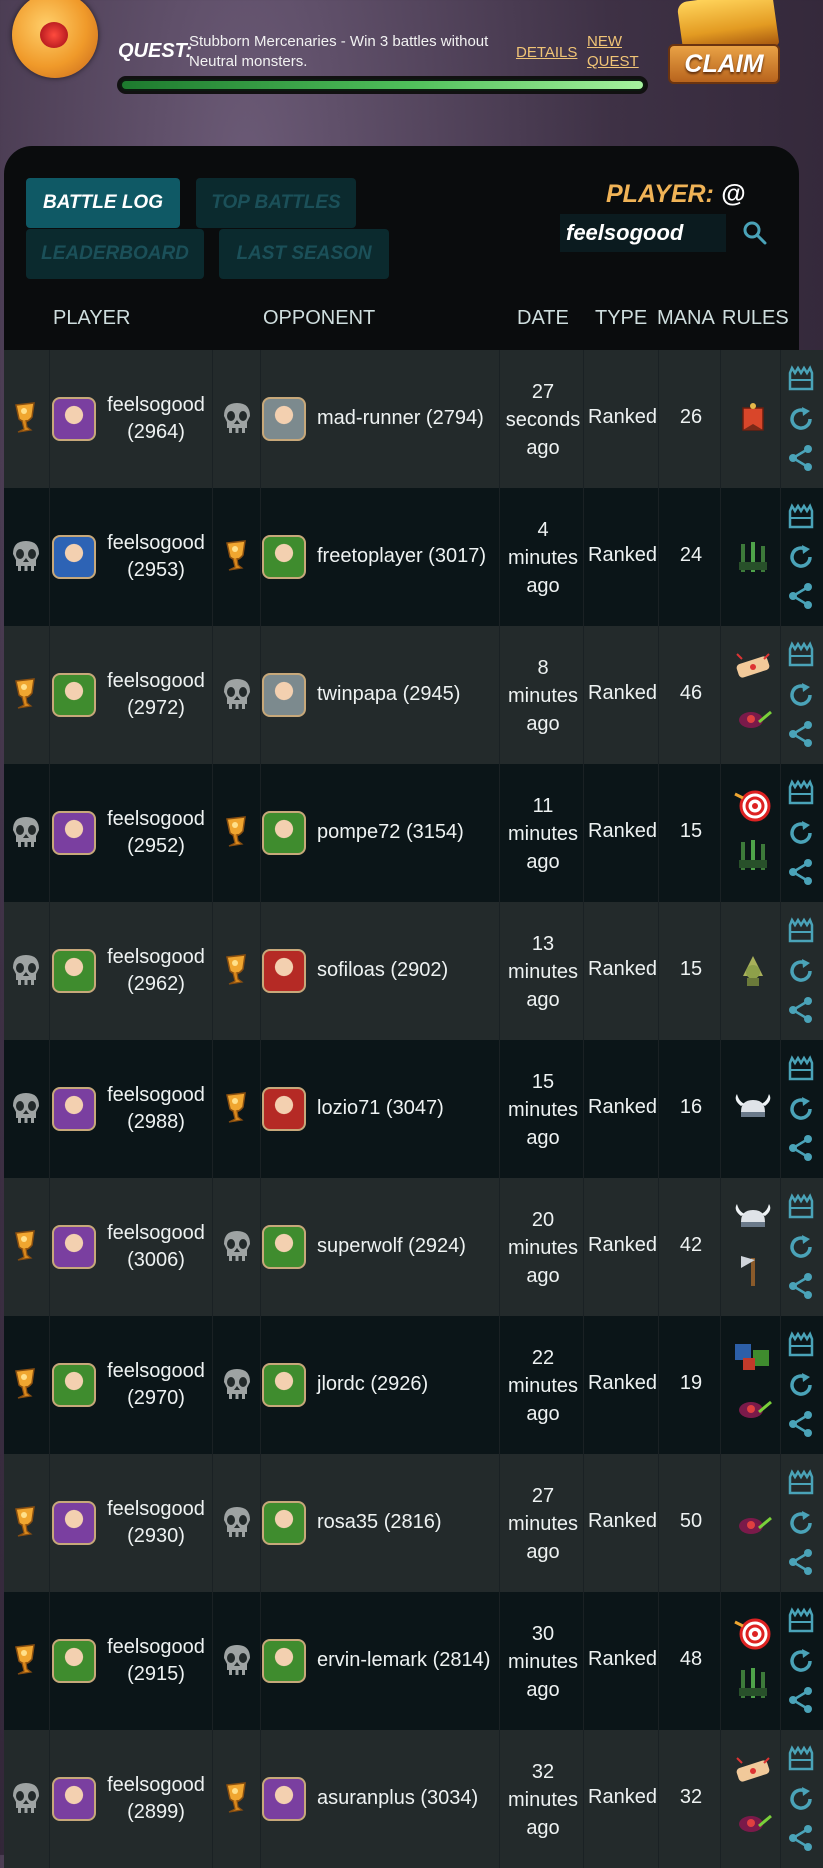  I want to click on player-name: feelsogood (2962), so click(156, 971).